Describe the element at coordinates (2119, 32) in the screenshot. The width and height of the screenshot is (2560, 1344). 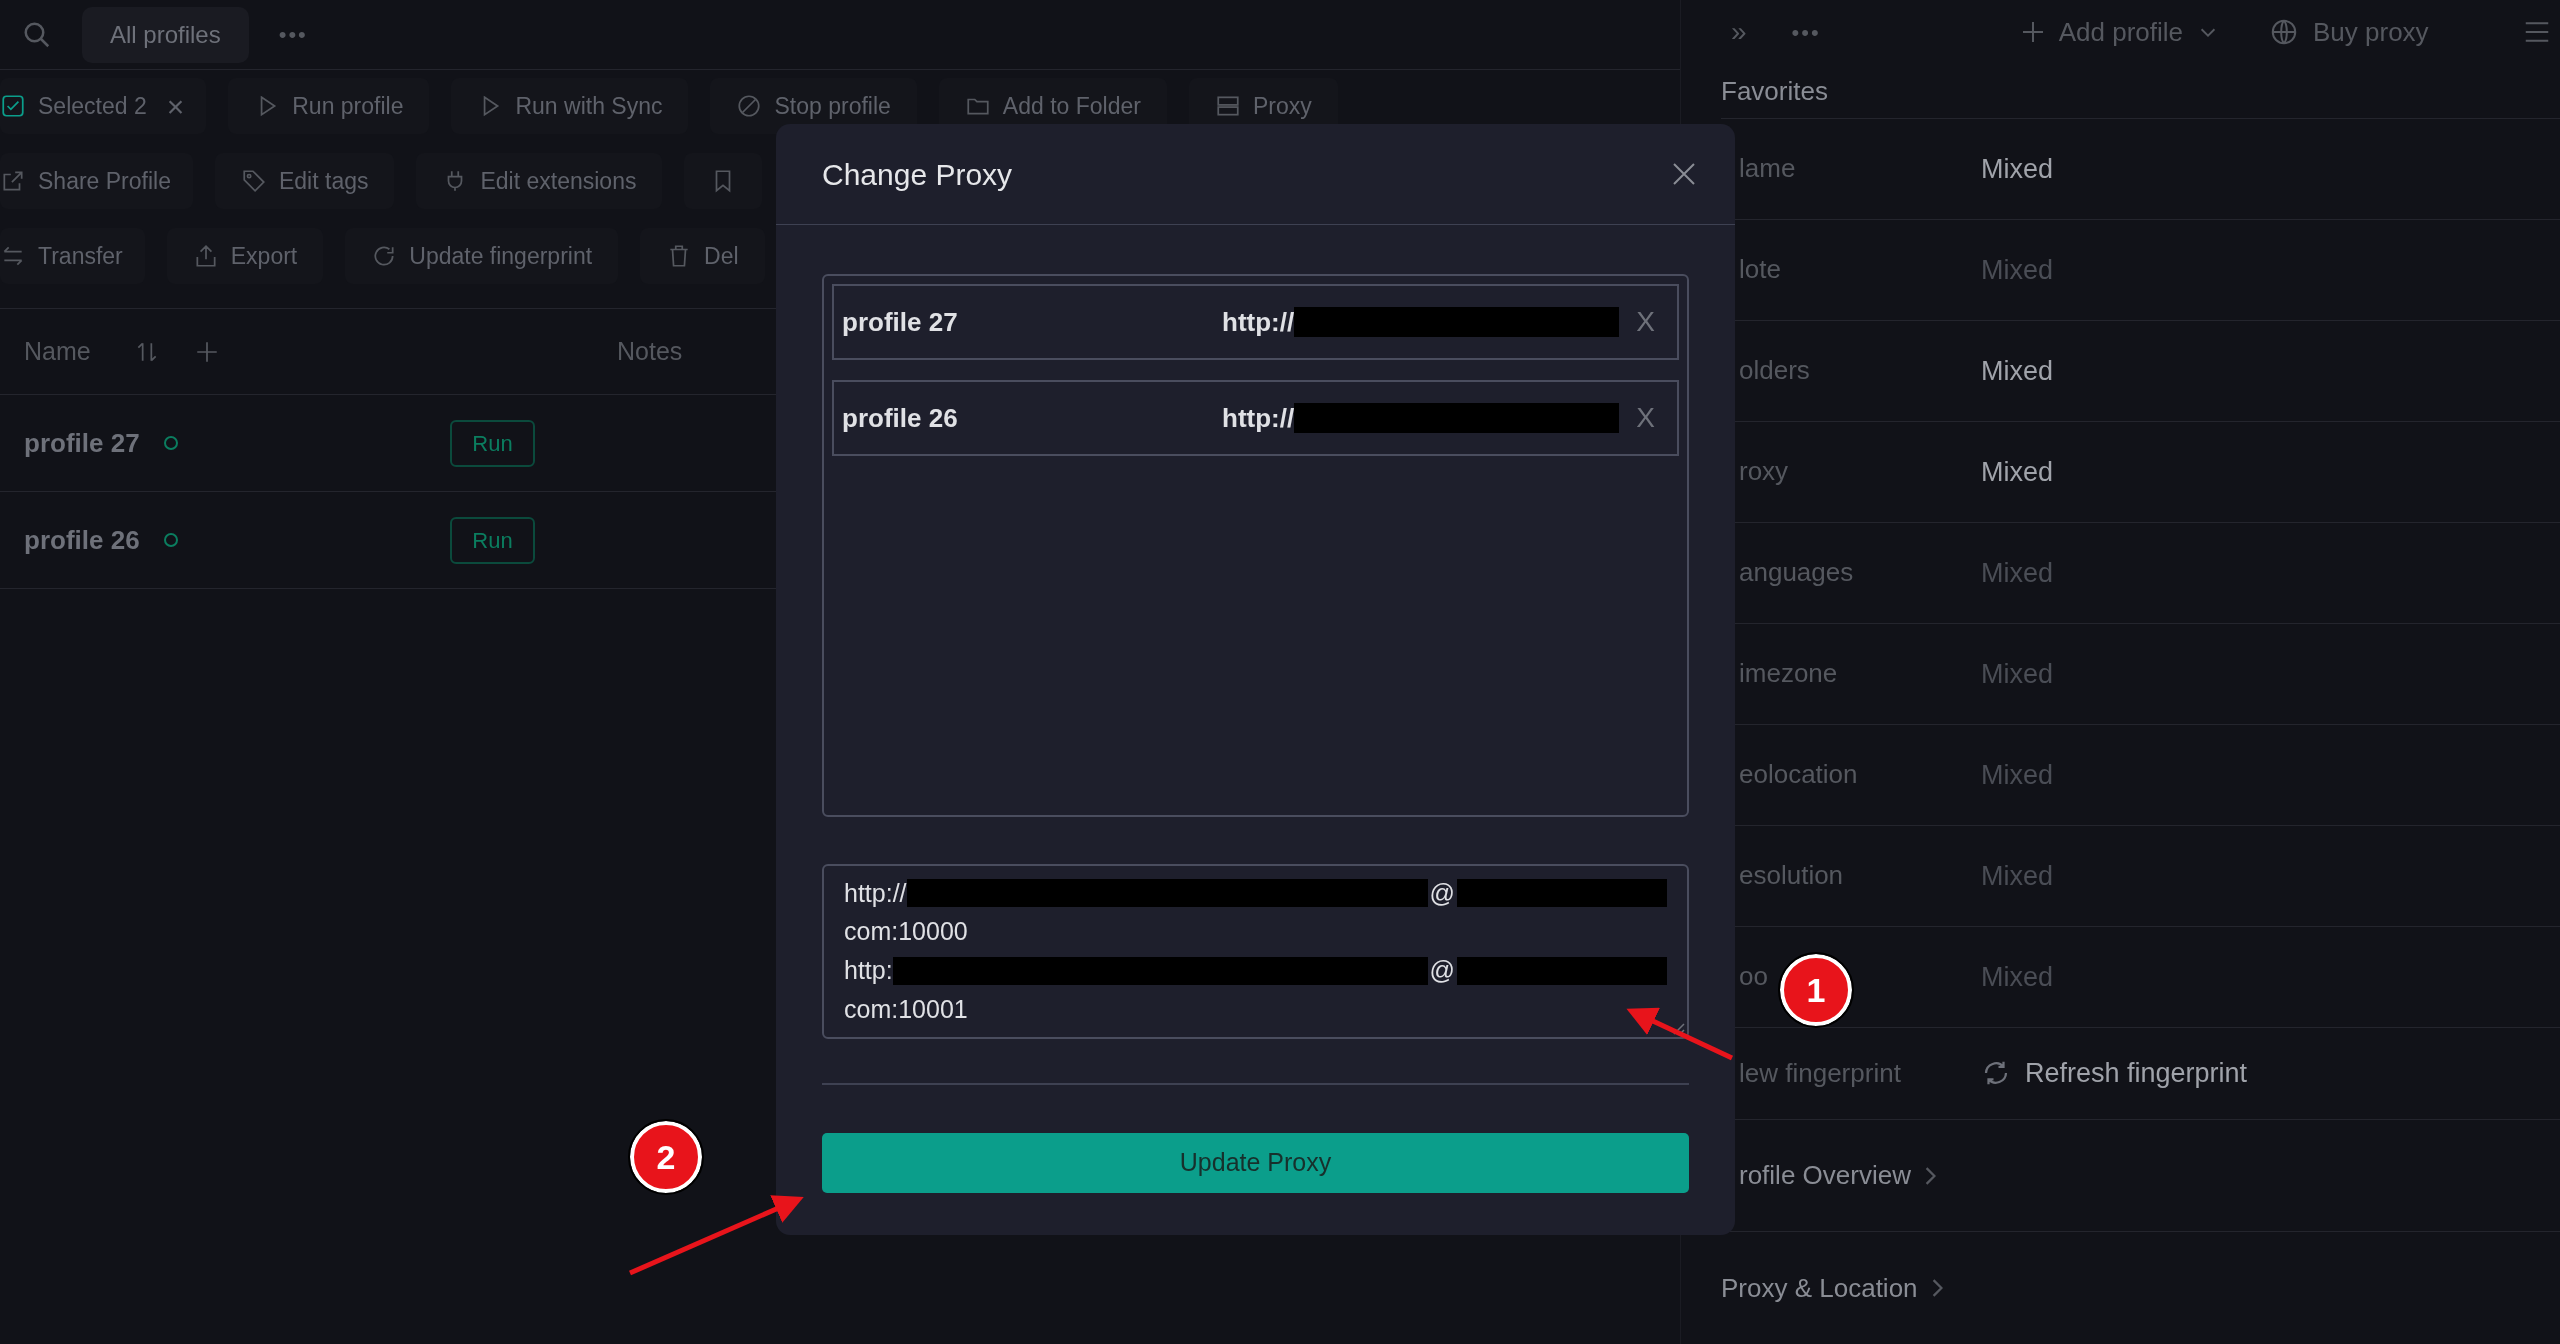
I see `add-profile-button: Add profile` at that location.